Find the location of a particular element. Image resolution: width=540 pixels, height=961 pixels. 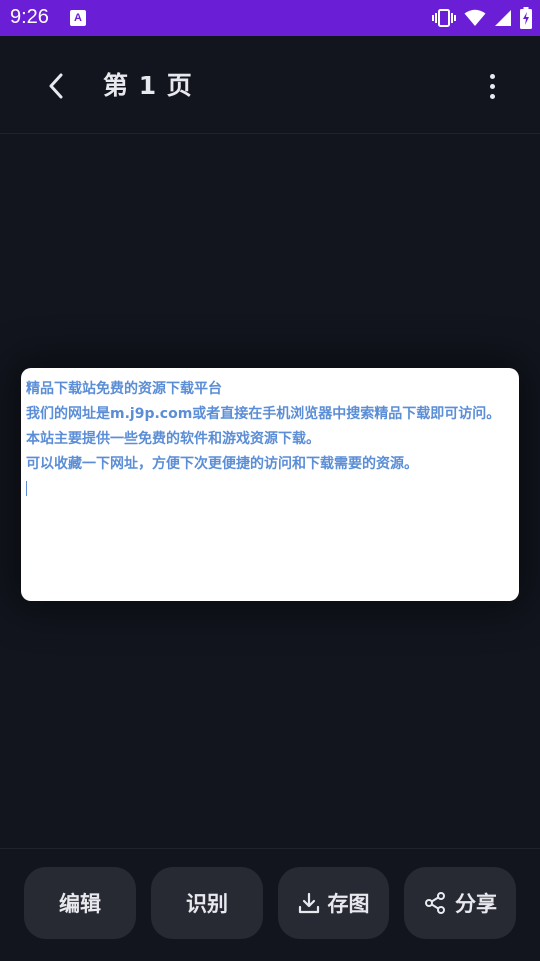

save-image-button: 存图 is located at coordinates (333, 903).